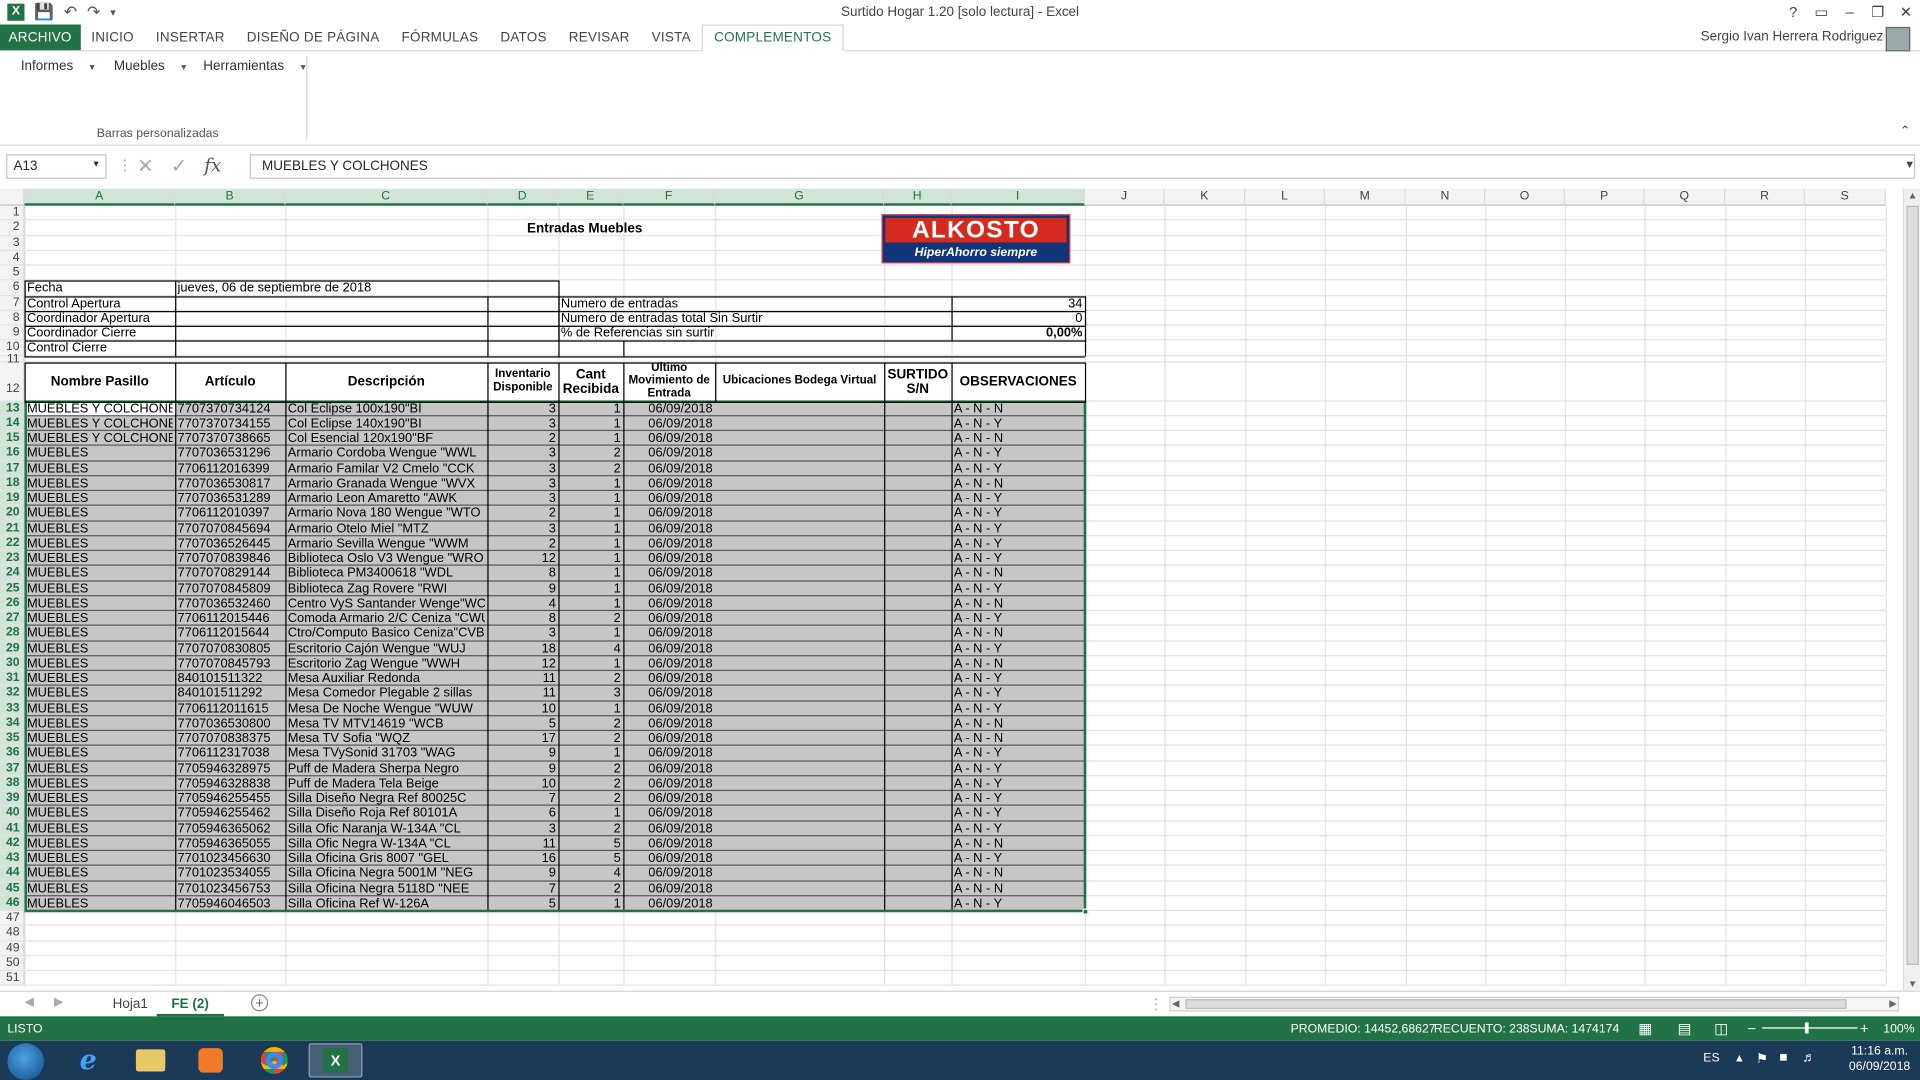  What do you see at coordinates (669, 197) in the screenshot?
I see `column-header-f: F` at bounding box center [669, 197].